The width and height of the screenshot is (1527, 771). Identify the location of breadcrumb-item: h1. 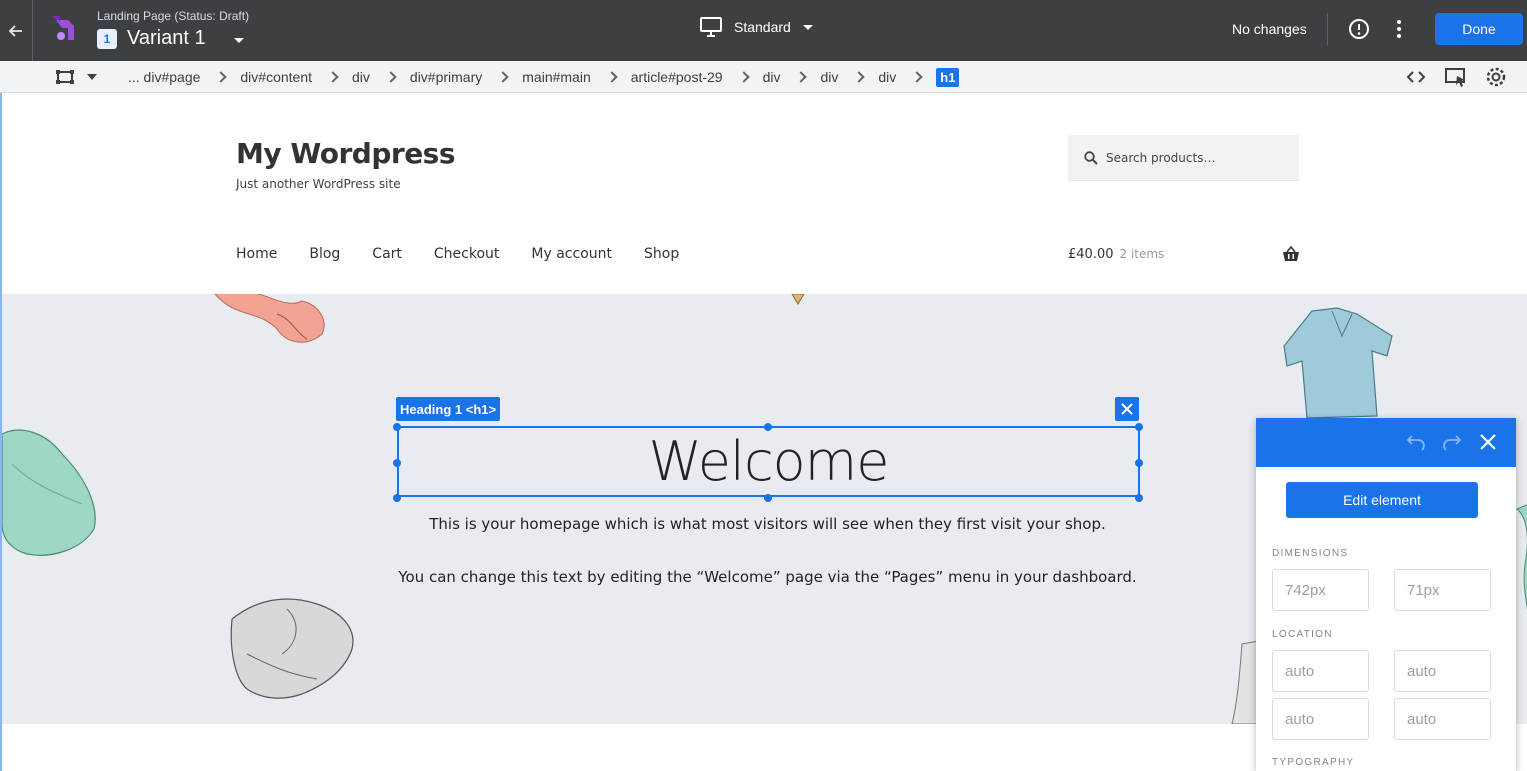
(948, 77).